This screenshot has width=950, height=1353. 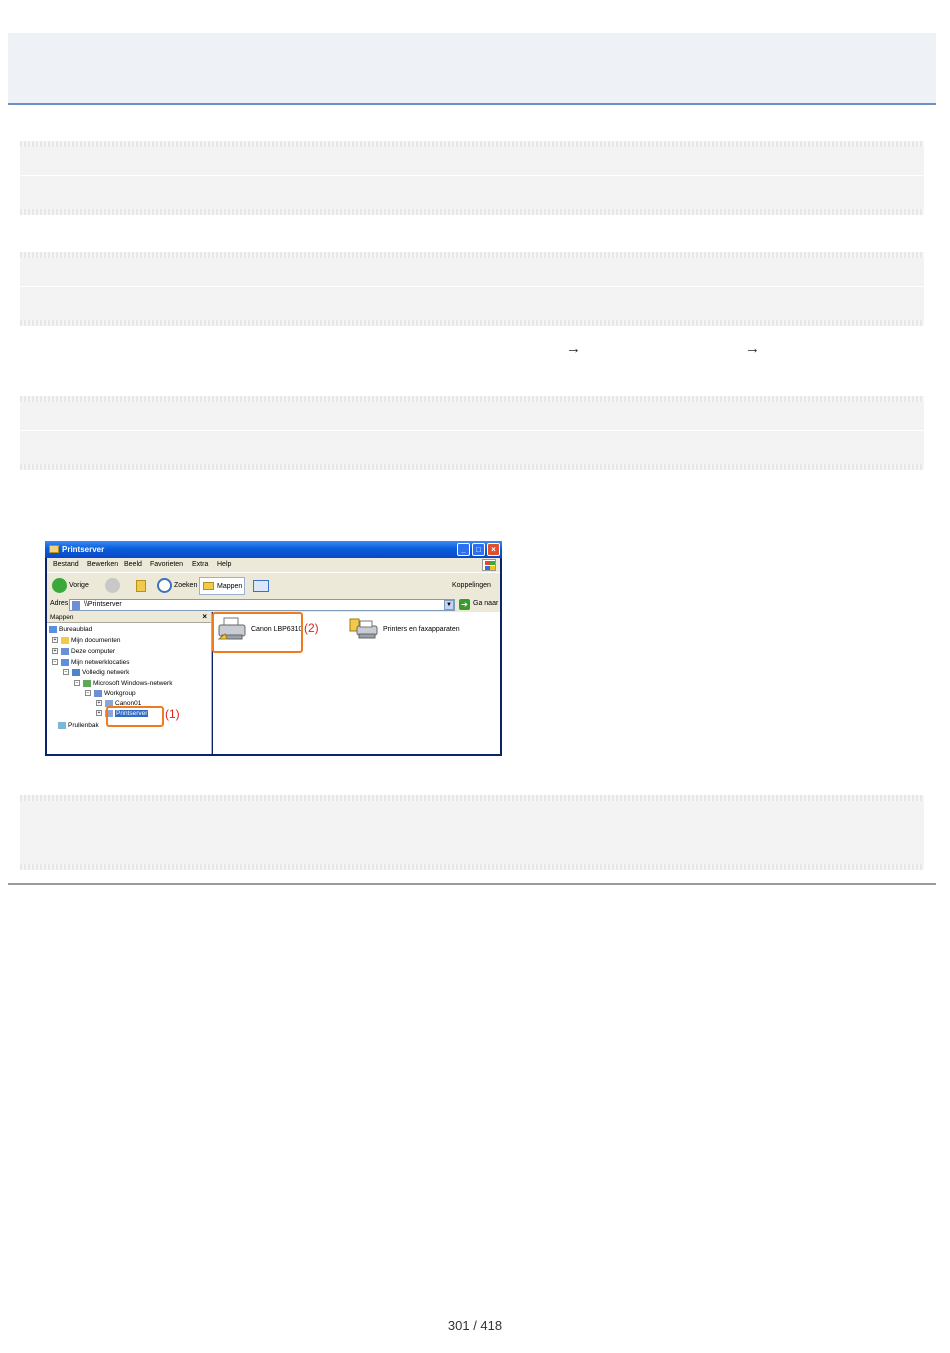 What do you see at coordinates (311, 628) in the screenshot?
I see `marker-2: (2)` at bounding box center [311, 628].